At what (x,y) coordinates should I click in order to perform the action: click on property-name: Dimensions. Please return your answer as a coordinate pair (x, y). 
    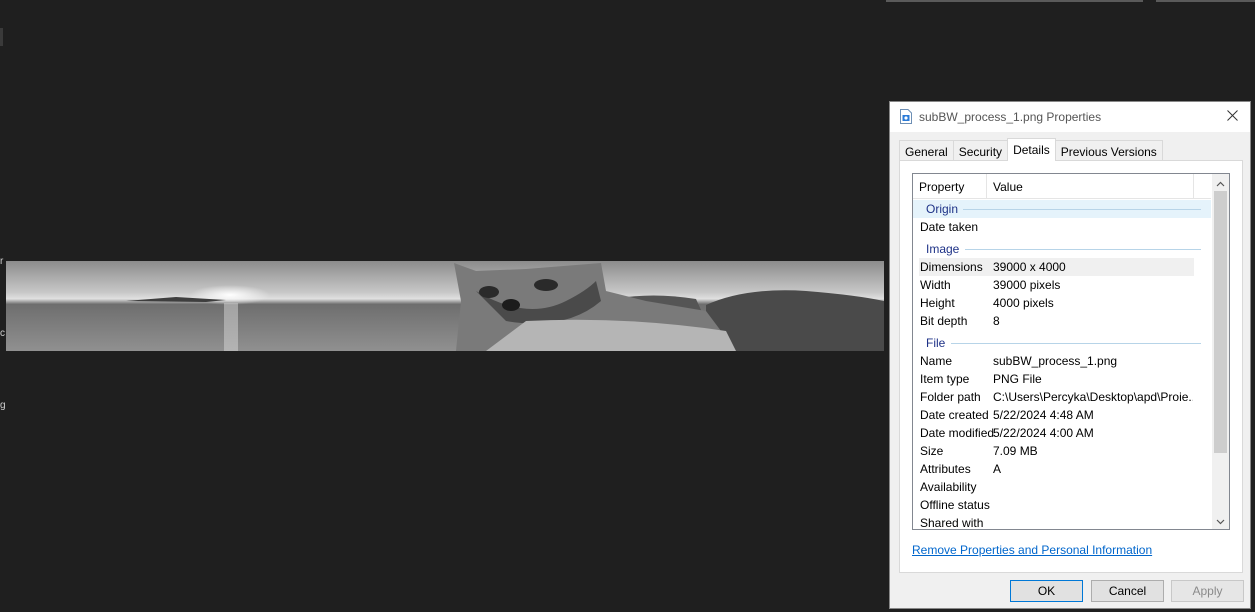
    Looking at the image, I should click on (951, 267).